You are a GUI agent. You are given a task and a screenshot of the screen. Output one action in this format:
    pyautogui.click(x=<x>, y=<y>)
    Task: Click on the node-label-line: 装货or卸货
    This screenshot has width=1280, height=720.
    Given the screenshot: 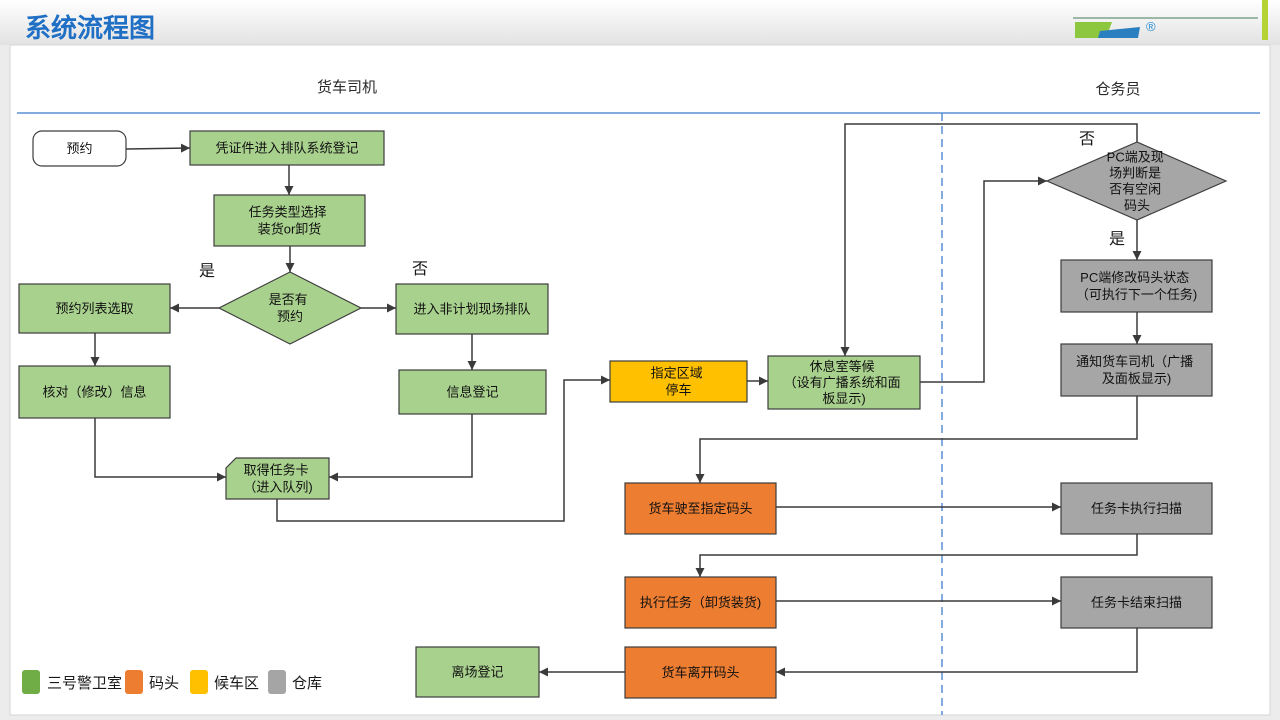 What is the action you would take?
    pyautogui.click(x=290, y=229)
    